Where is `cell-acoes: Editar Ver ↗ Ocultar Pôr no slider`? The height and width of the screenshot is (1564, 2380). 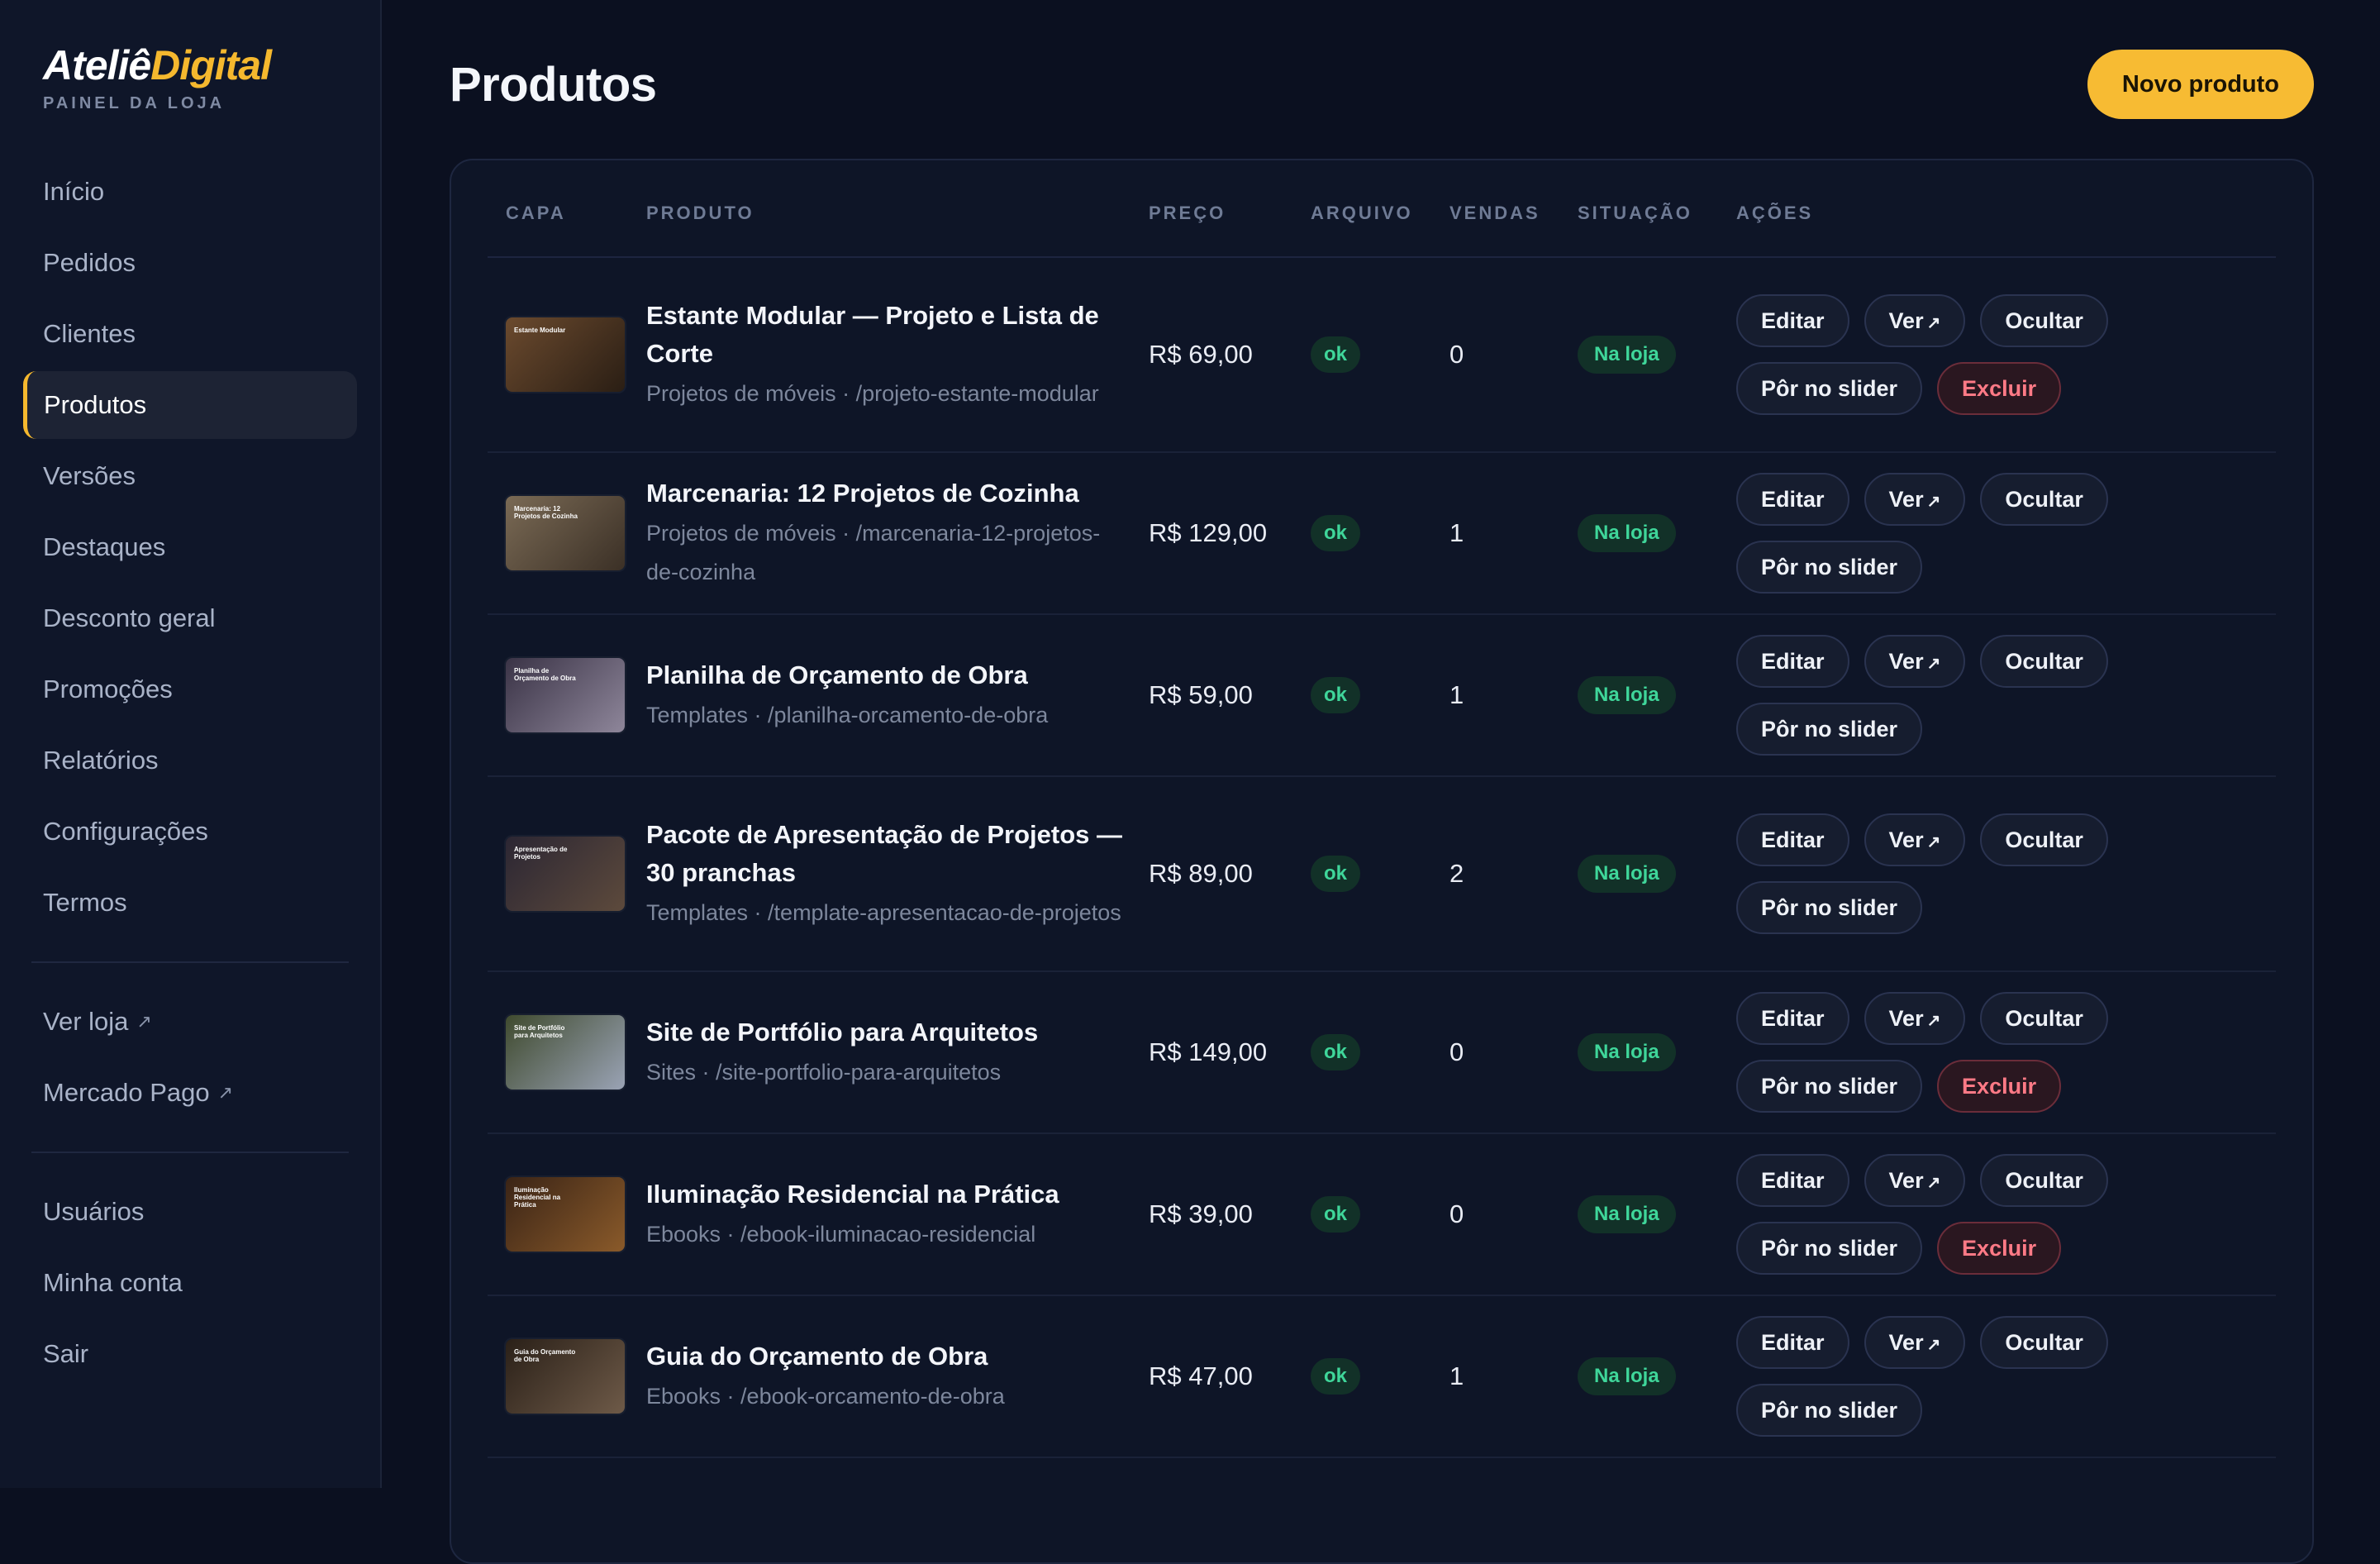
cell-acoes: Editar Ver ↗ Ocultar Pôr no slider is located at coordinates (2006, 534).